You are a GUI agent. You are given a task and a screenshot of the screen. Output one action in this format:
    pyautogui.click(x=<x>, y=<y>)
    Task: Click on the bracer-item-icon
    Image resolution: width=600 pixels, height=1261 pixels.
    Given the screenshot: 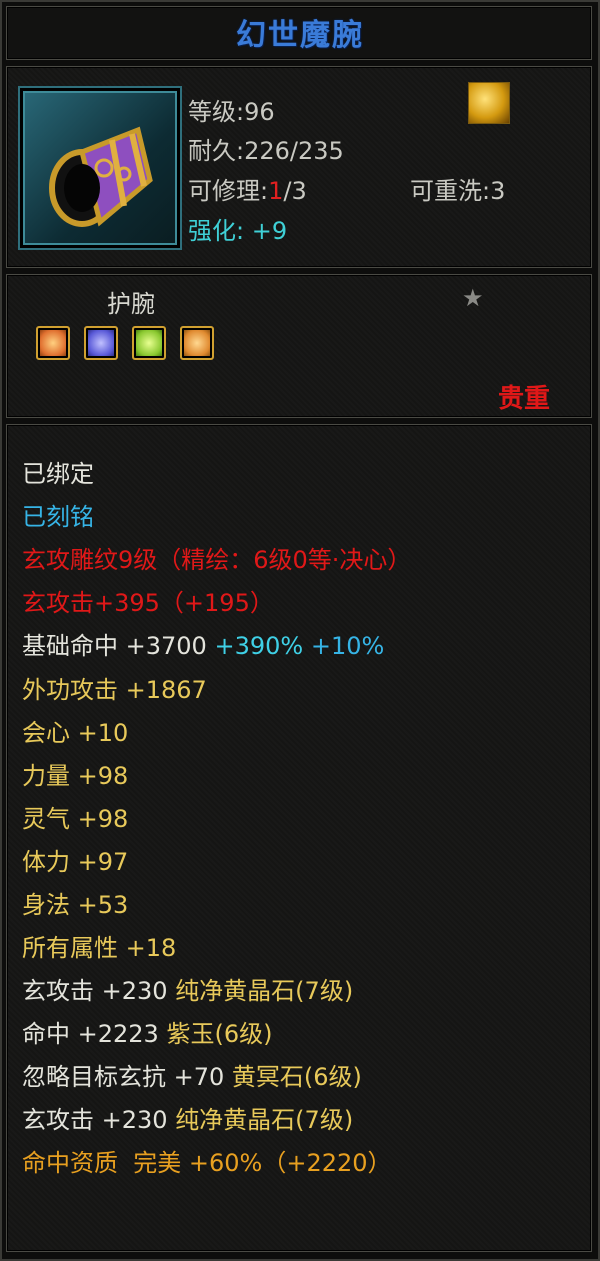 What is the action you would take?
    pyautogui.click(x=100, y=168)
    